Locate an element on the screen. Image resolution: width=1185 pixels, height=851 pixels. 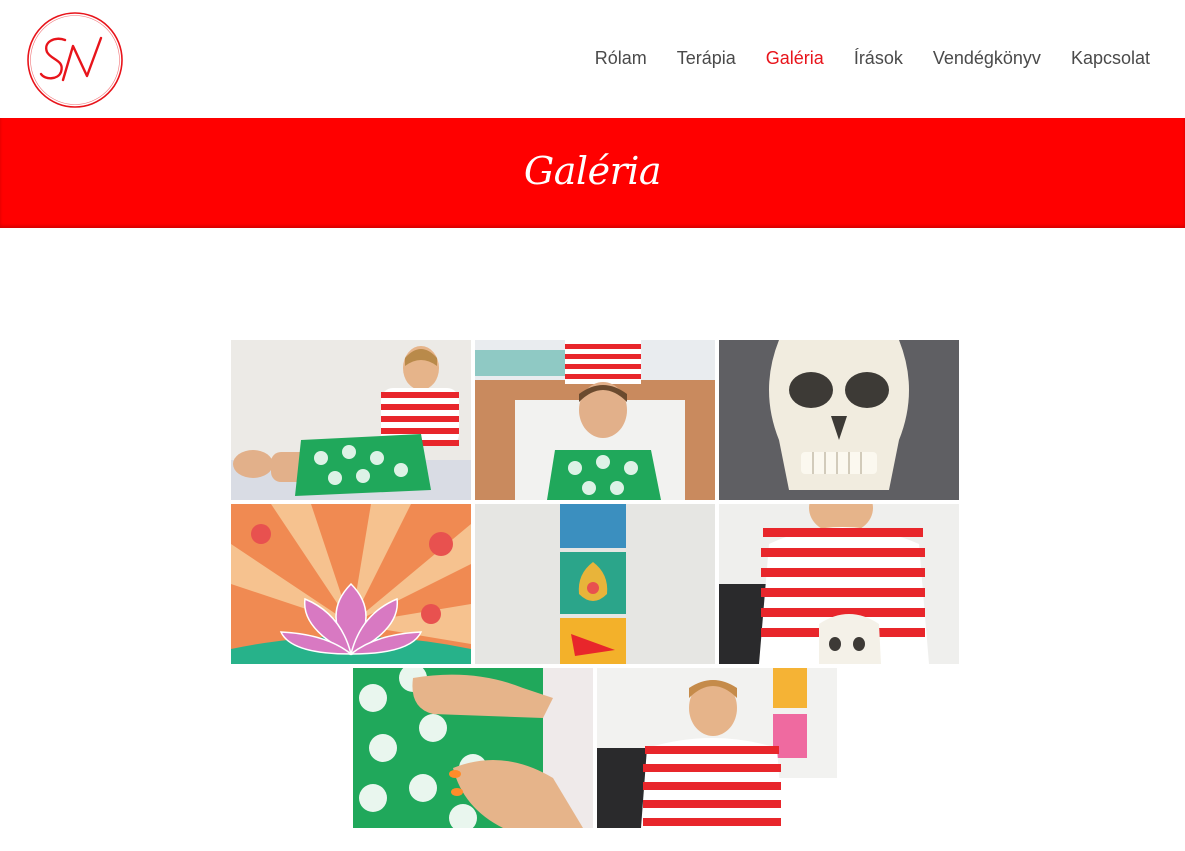
head-massage-photo is located at coordinates (595, 420).